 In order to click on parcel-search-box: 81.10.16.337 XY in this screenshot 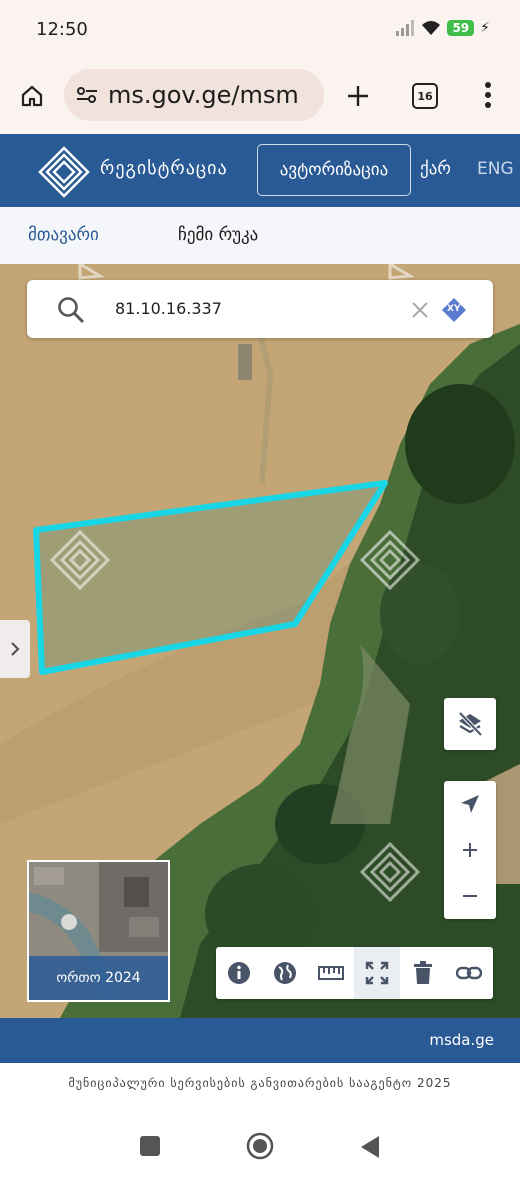, I will do `click(260, 309)`.